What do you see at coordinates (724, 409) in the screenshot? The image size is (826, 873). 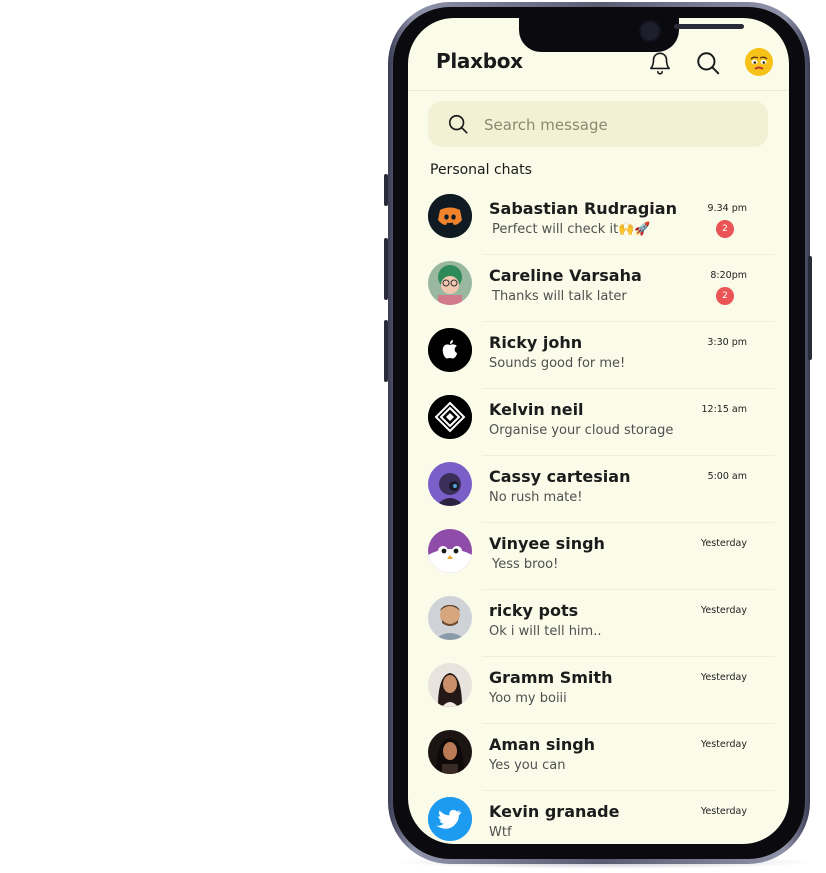 I see `chat-time: 12:15 am` at bounding box center [724, 409].